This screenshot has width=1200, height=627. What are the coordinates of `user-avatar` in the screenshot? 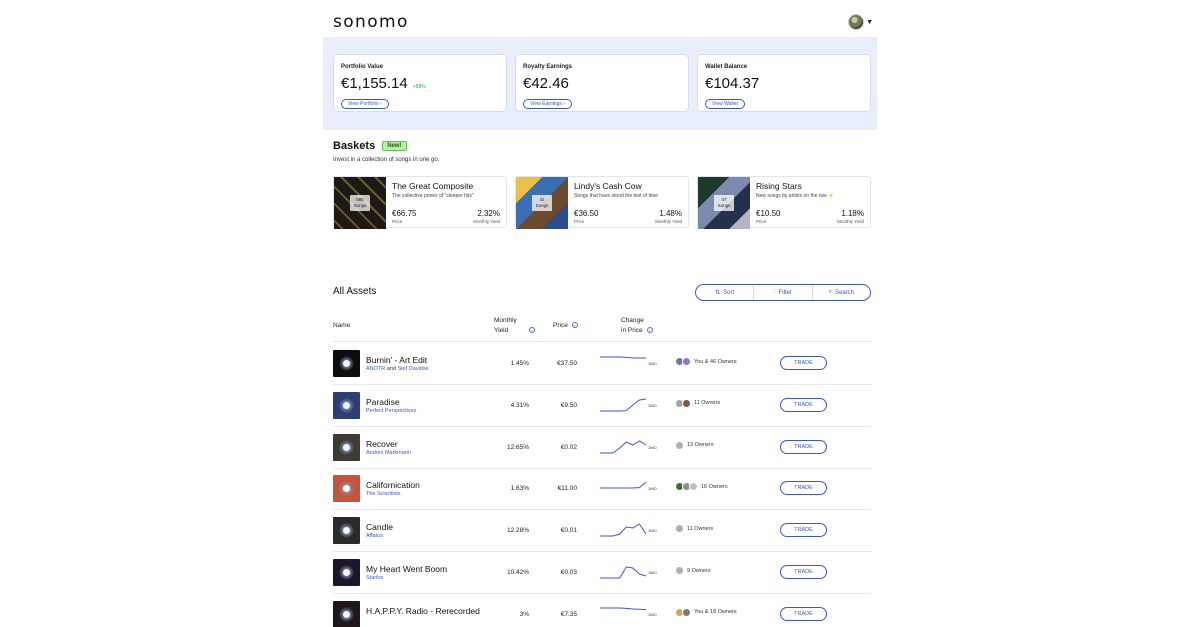 It's located at (856, 22).